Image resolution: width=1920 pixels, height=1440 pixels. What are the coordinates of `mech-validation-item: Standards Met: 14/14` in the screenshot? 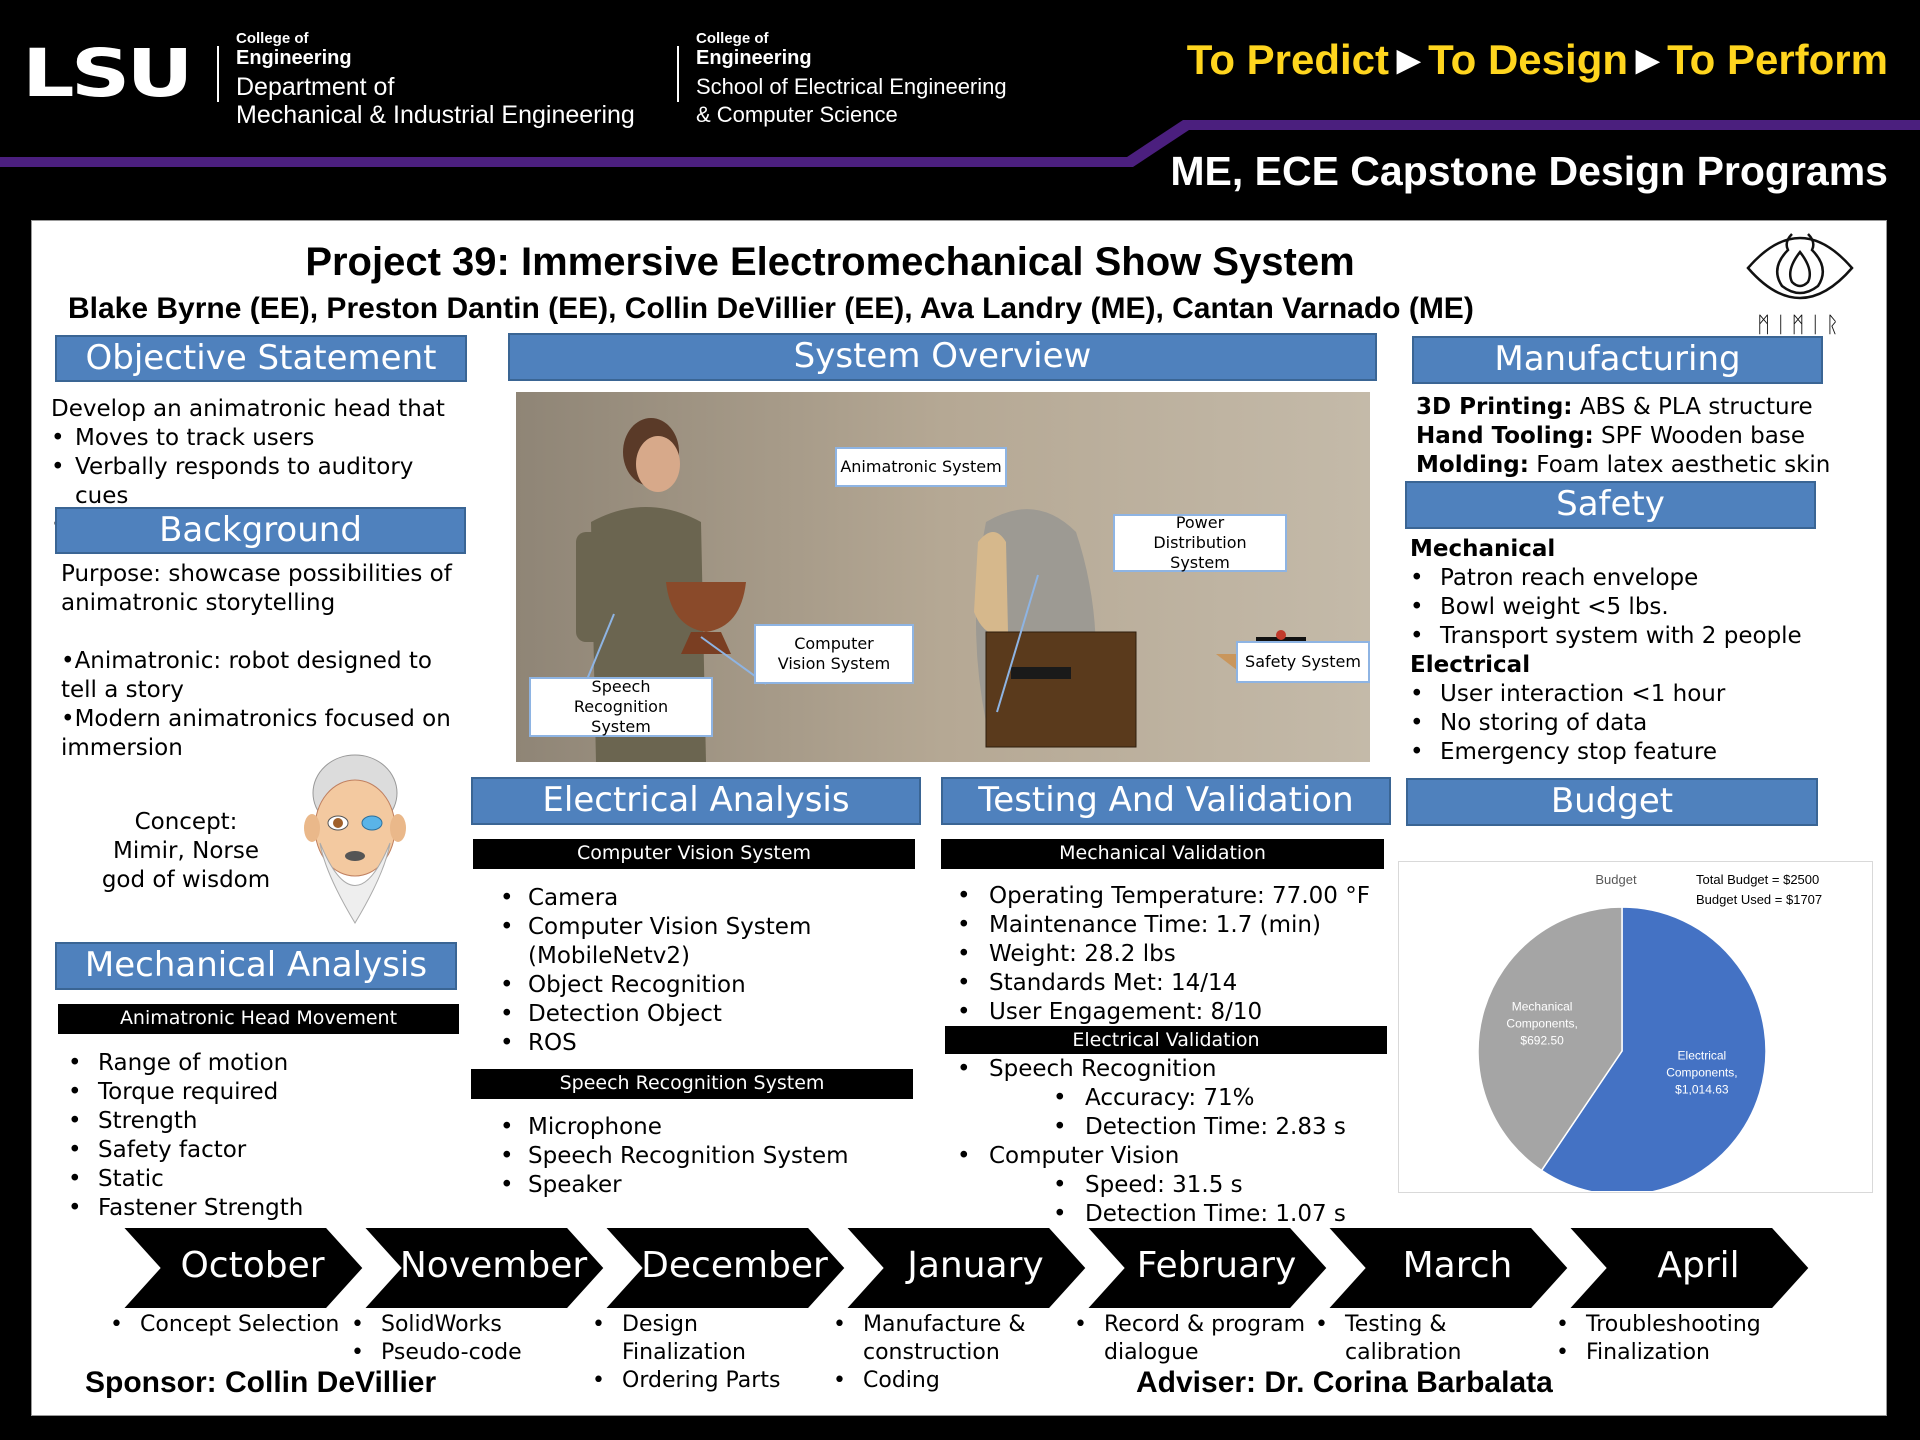 It's located at (1177, 983).